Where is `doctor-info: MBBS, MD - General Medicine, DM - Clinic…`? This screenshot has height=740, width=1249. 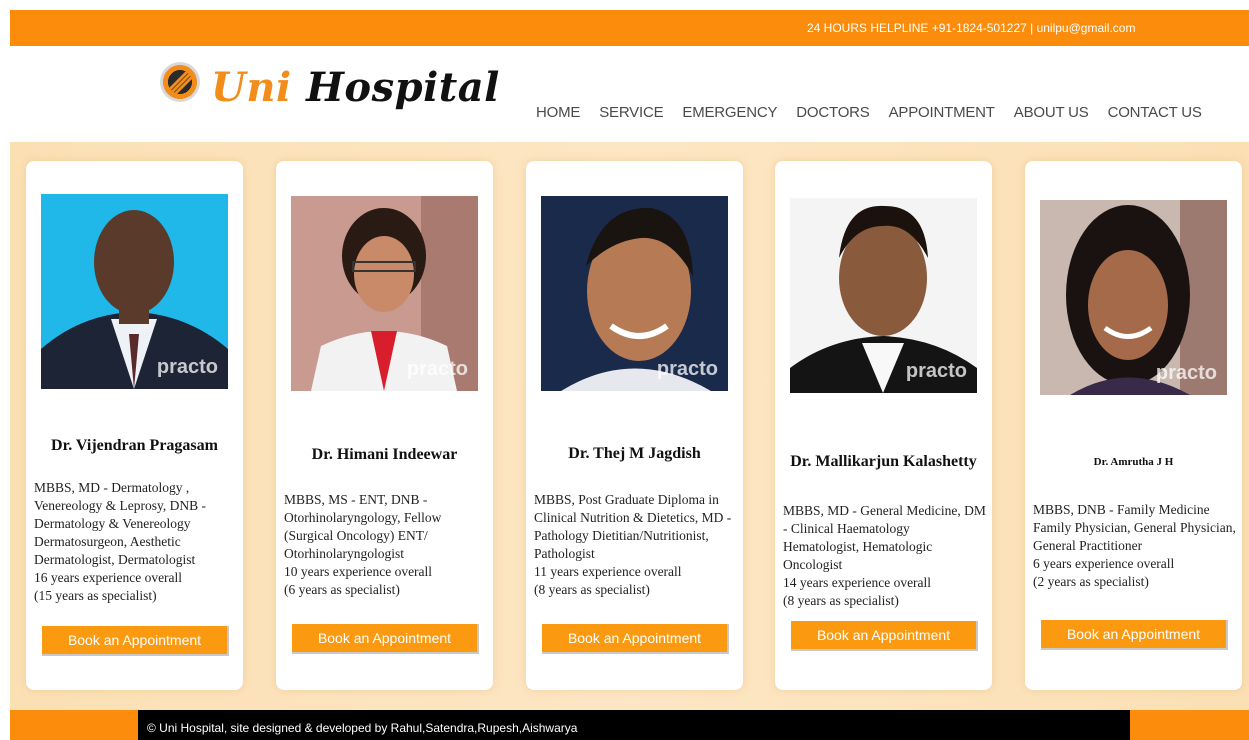
doctor-info: MBBS, MD - General Medicine, DM - Clinic… is located at coordinates (885, 556).